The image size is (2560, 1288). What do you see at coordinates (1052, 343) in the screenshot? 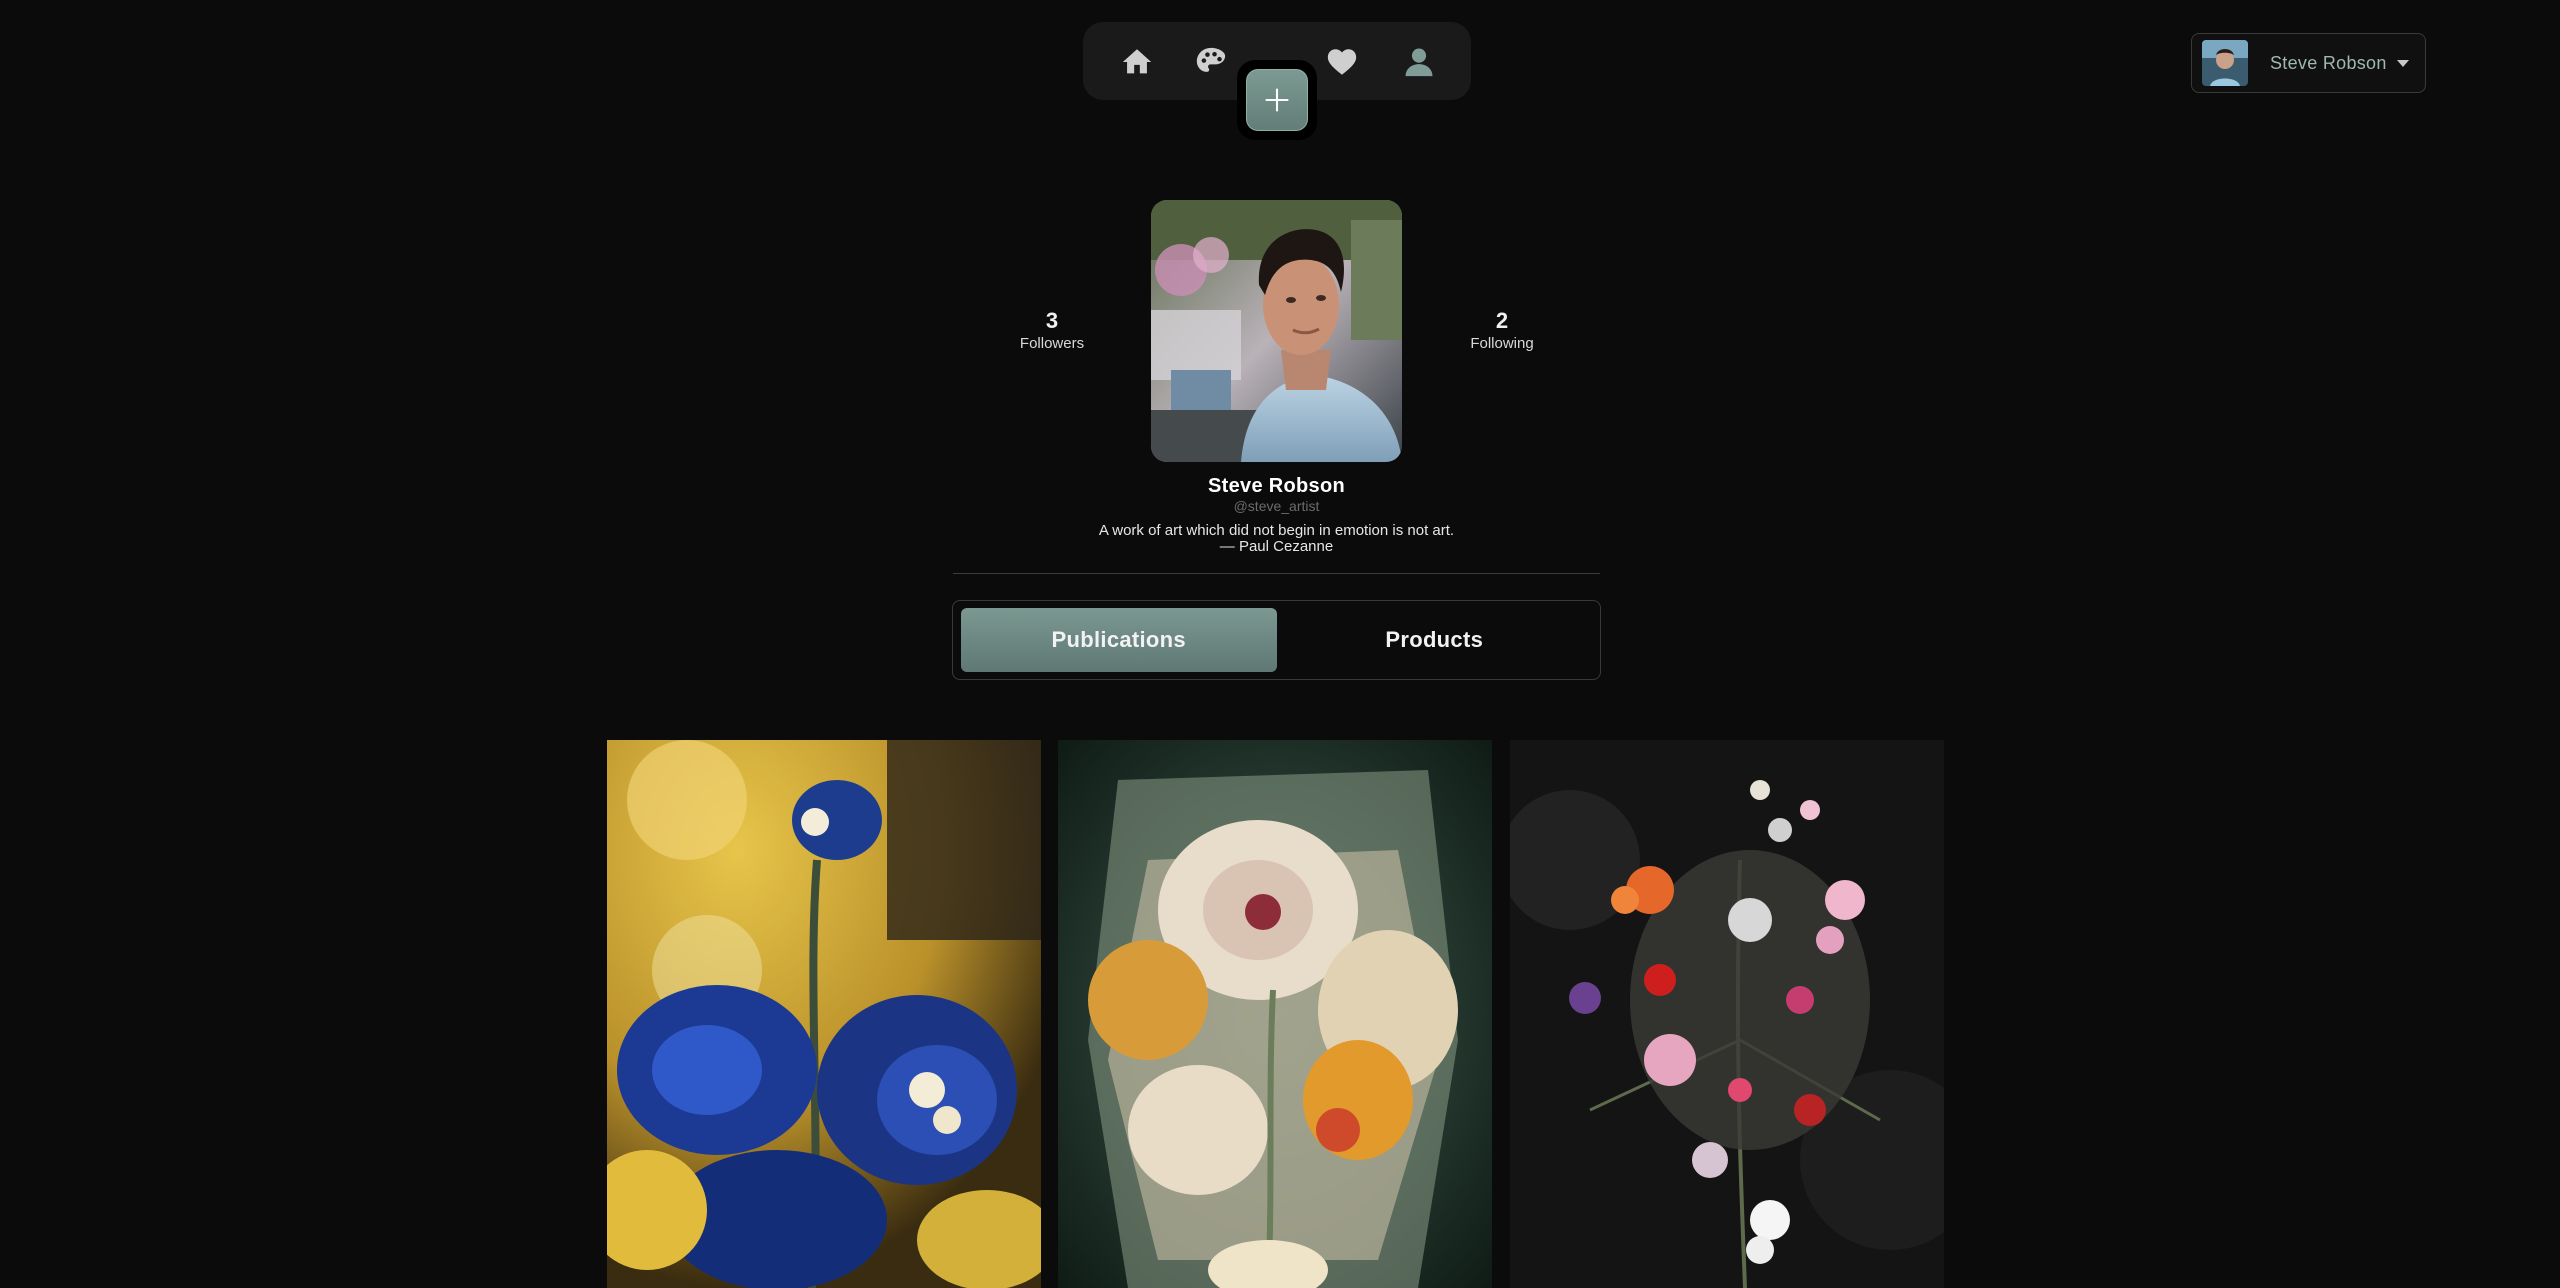
I see `followers-label: Followers` at bounding box center [1052, 343].